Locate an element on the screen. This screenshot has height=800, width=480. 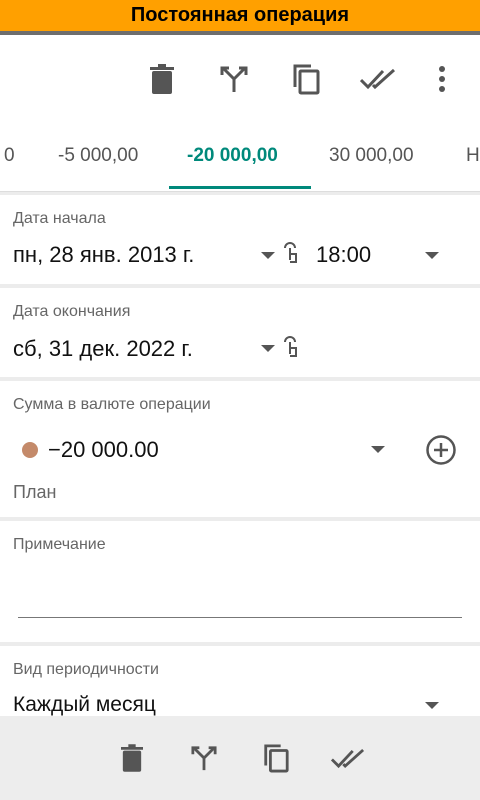
tab-item-active: -20 000,00 is located at coordinates (232, 156).